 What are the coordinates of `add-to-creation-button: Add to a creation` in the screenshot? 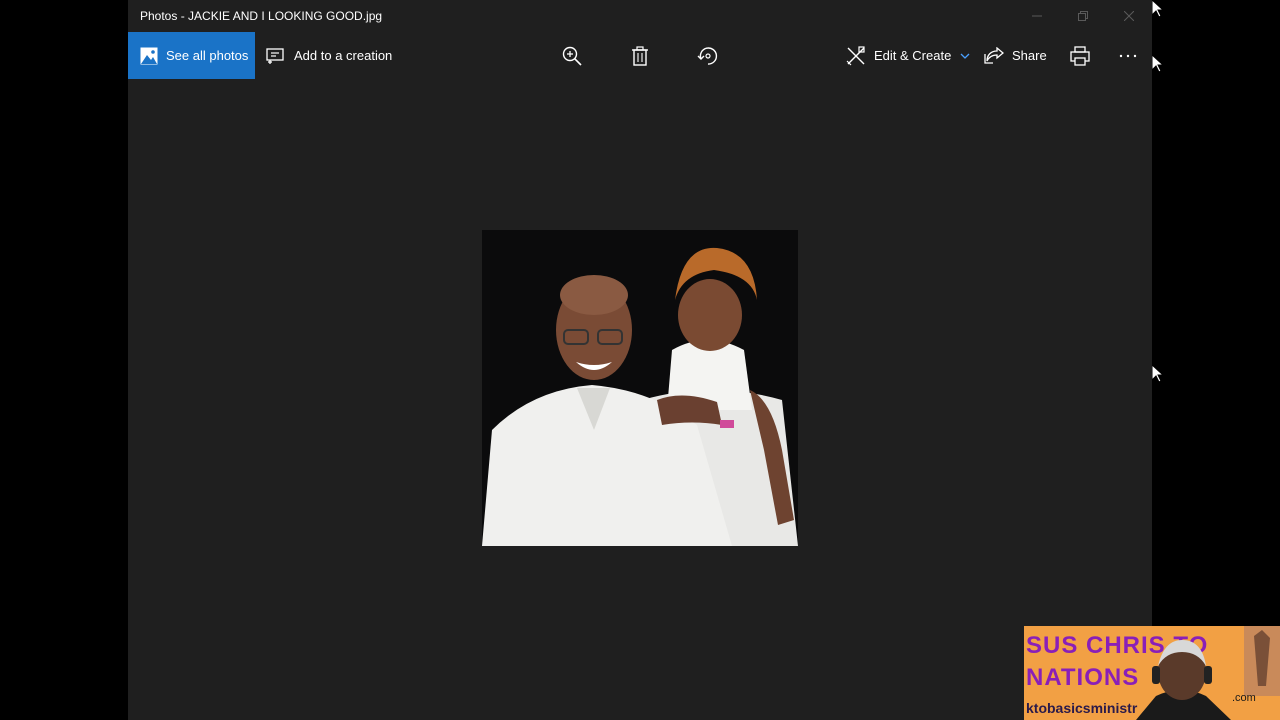 It's located at (329, 55).